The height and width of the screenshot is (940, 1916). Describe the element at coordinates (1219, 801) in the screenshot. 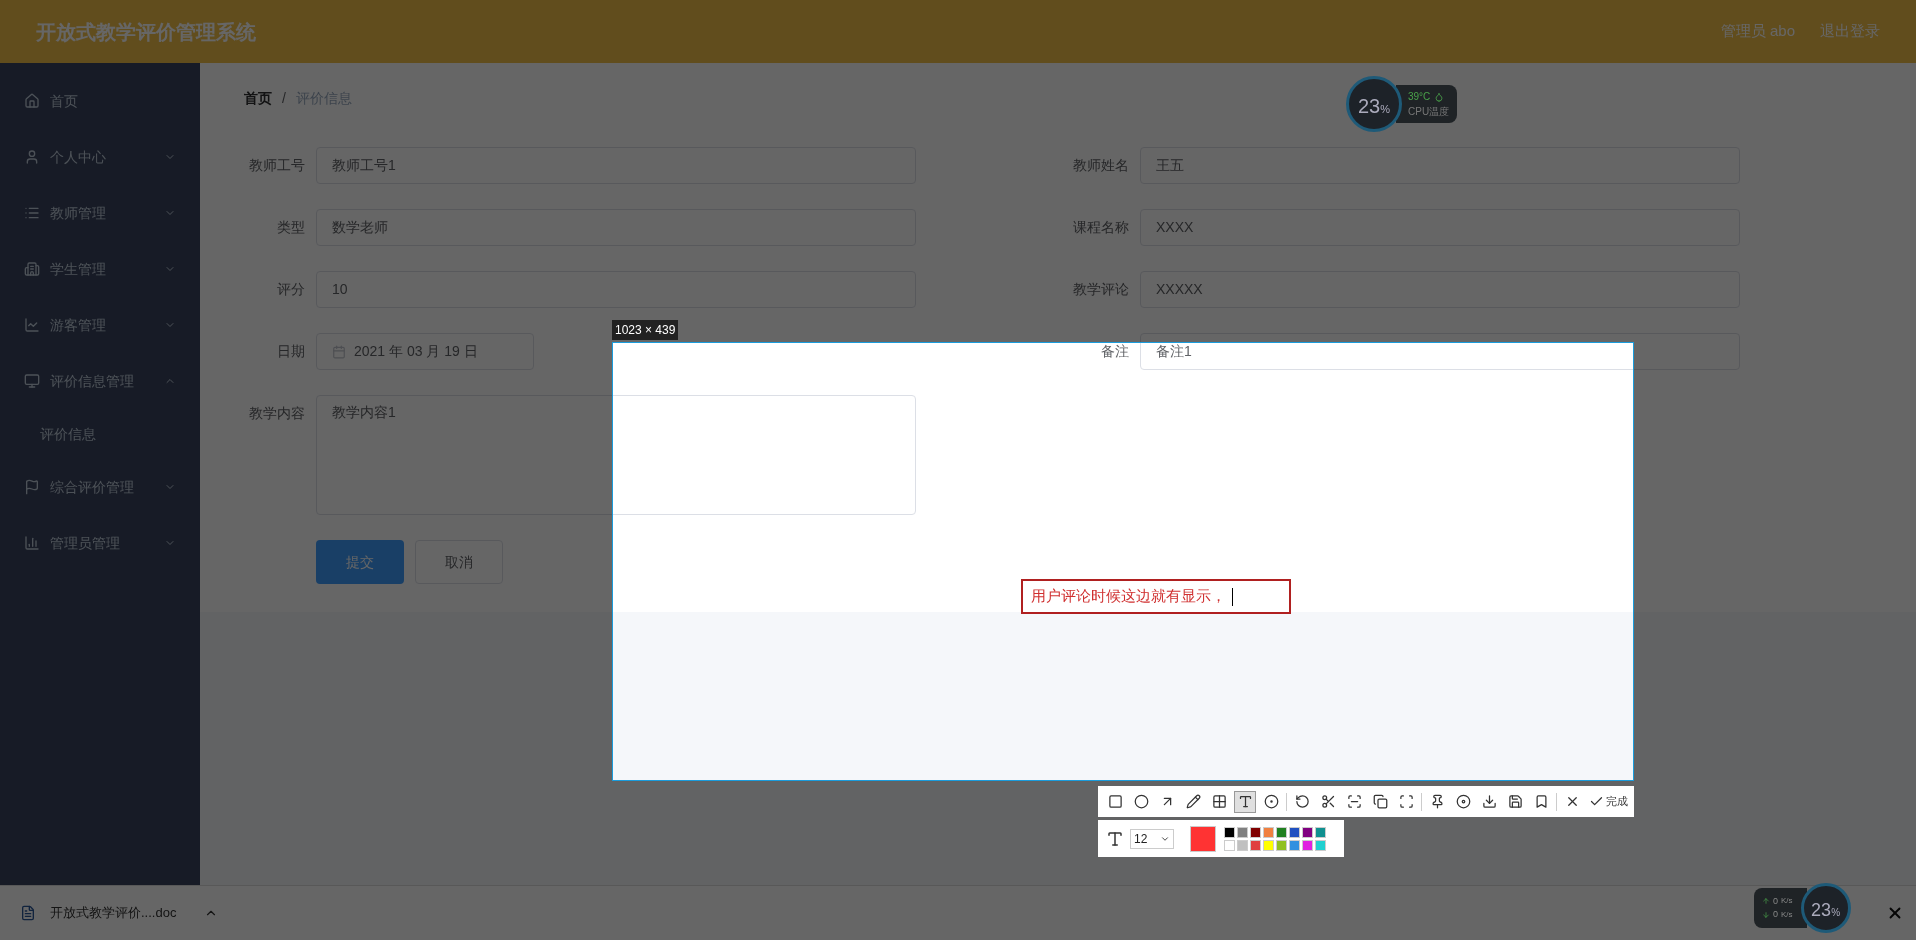

I see `mosaic-icon` at that location.